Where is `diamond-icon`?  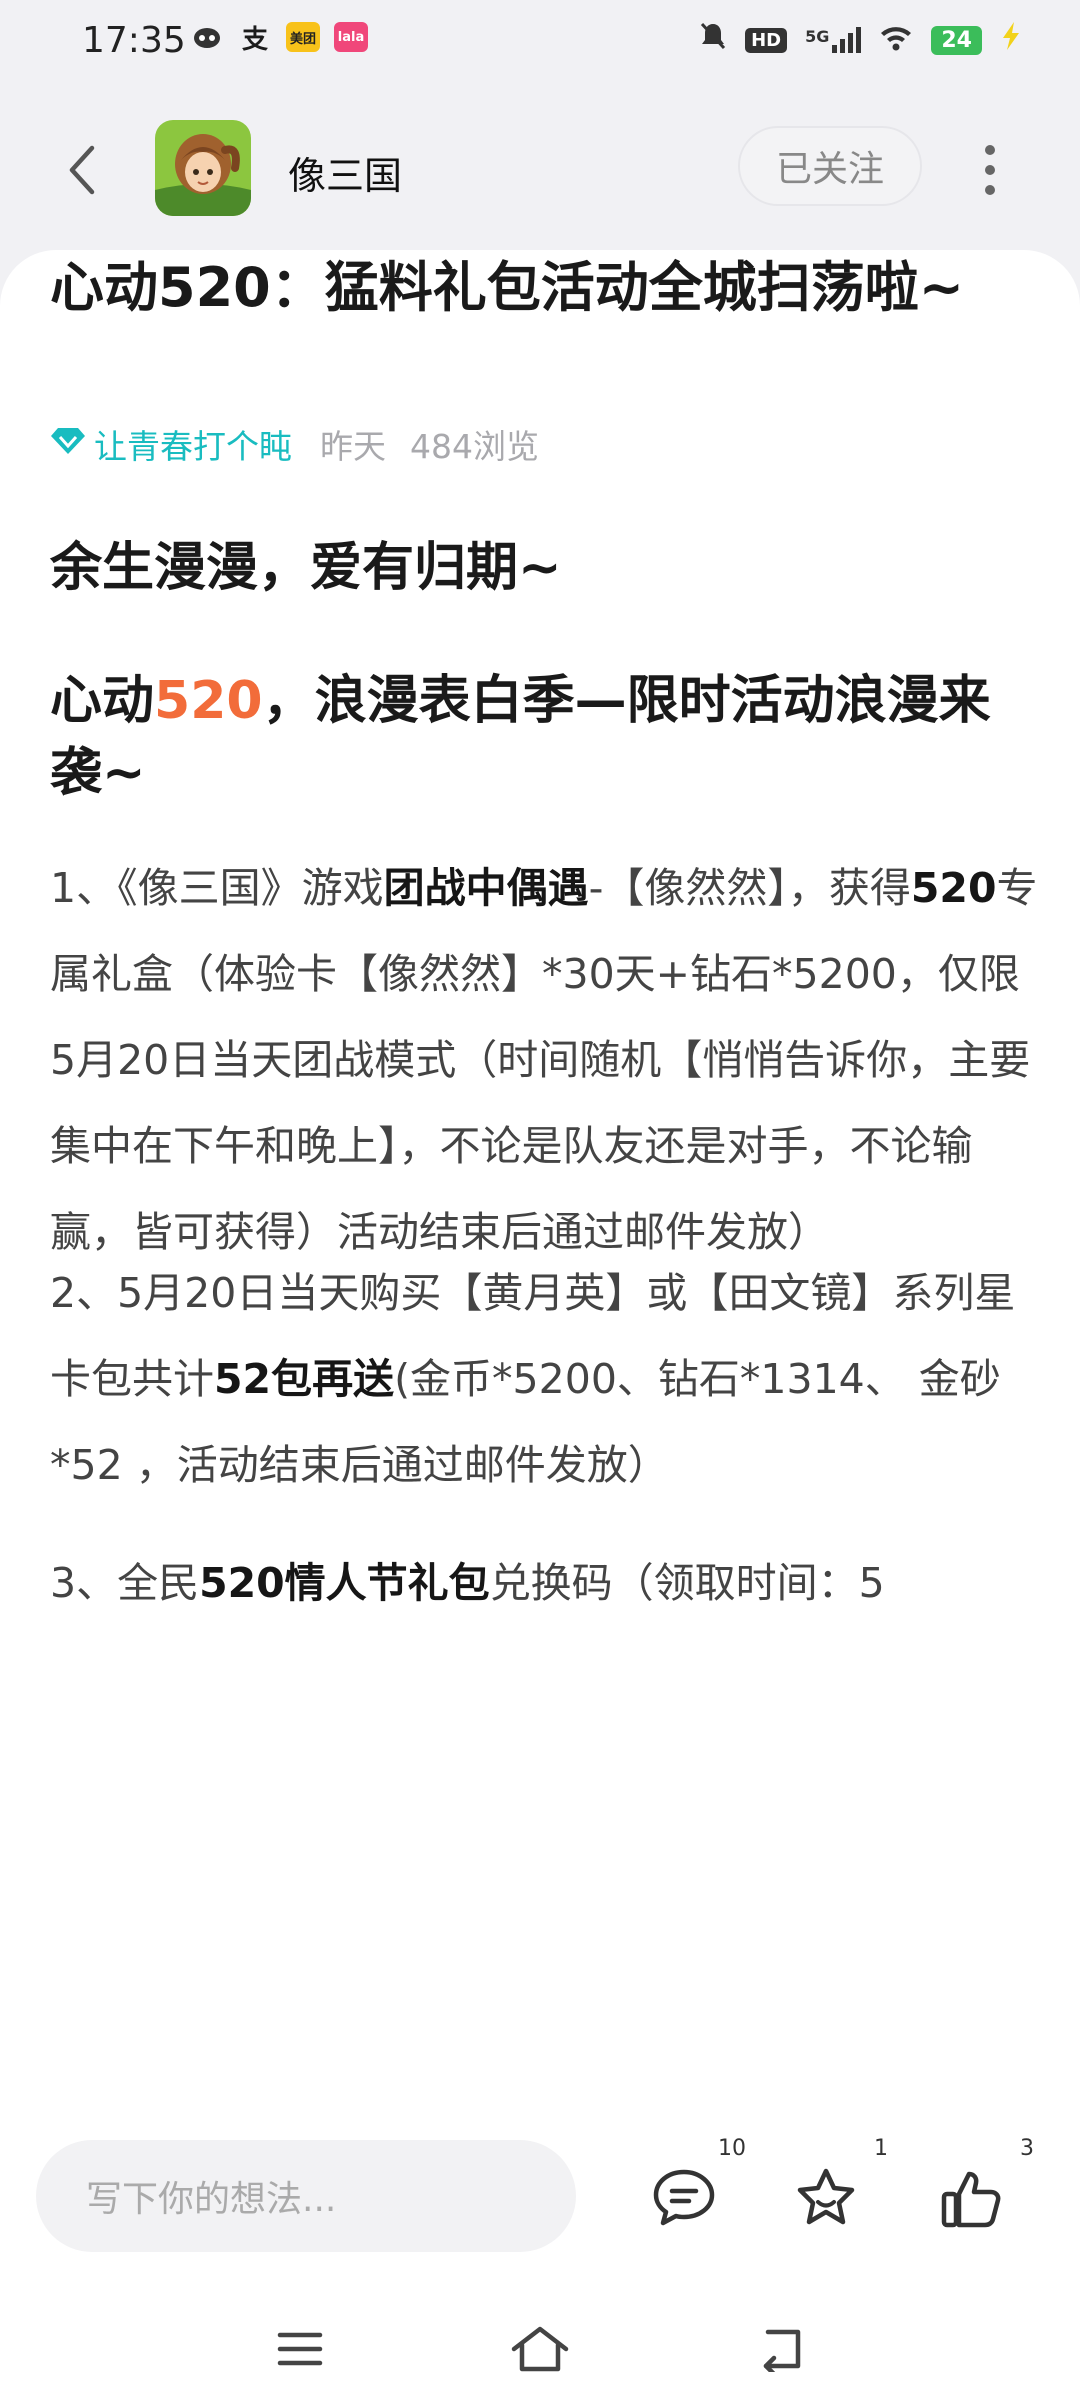
diamond-icon is located at coordinates (68, 444).